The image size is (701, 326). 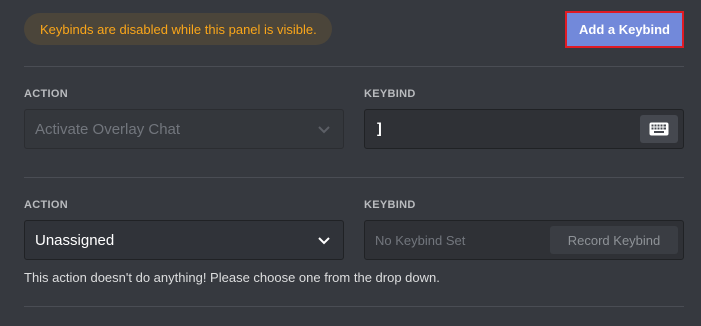 I want to click on keybind-placeholder: No Keybind Set, so click(x=420, y=240).